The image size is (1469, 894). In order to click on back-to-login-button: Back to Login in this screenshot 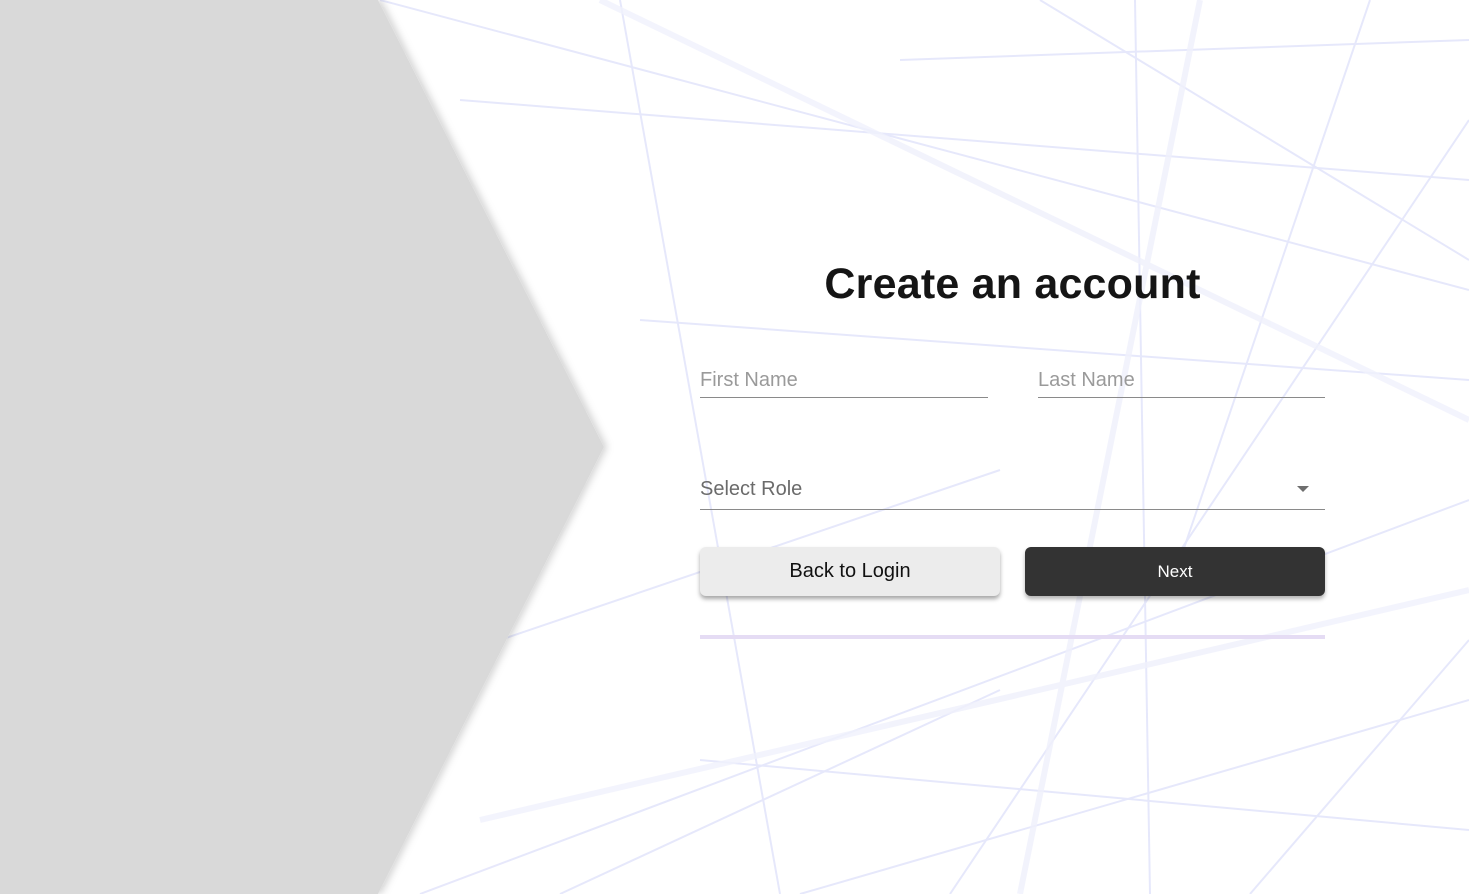, I will do `click(850, 571)`.